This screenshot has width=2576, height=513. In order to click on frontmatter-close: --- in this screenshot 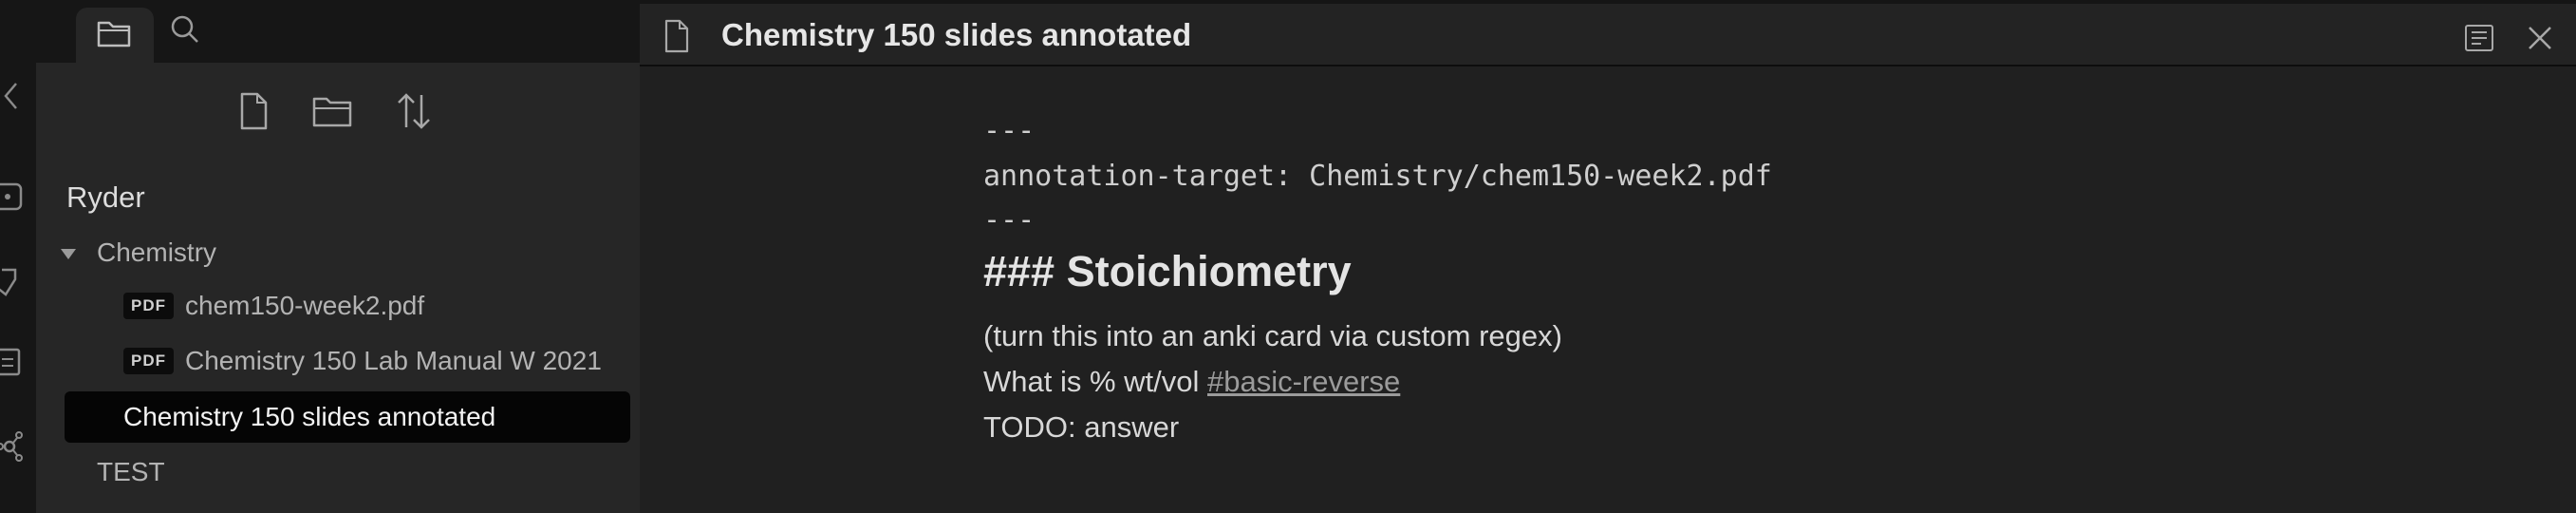, I will do `click(1009, 220)`.